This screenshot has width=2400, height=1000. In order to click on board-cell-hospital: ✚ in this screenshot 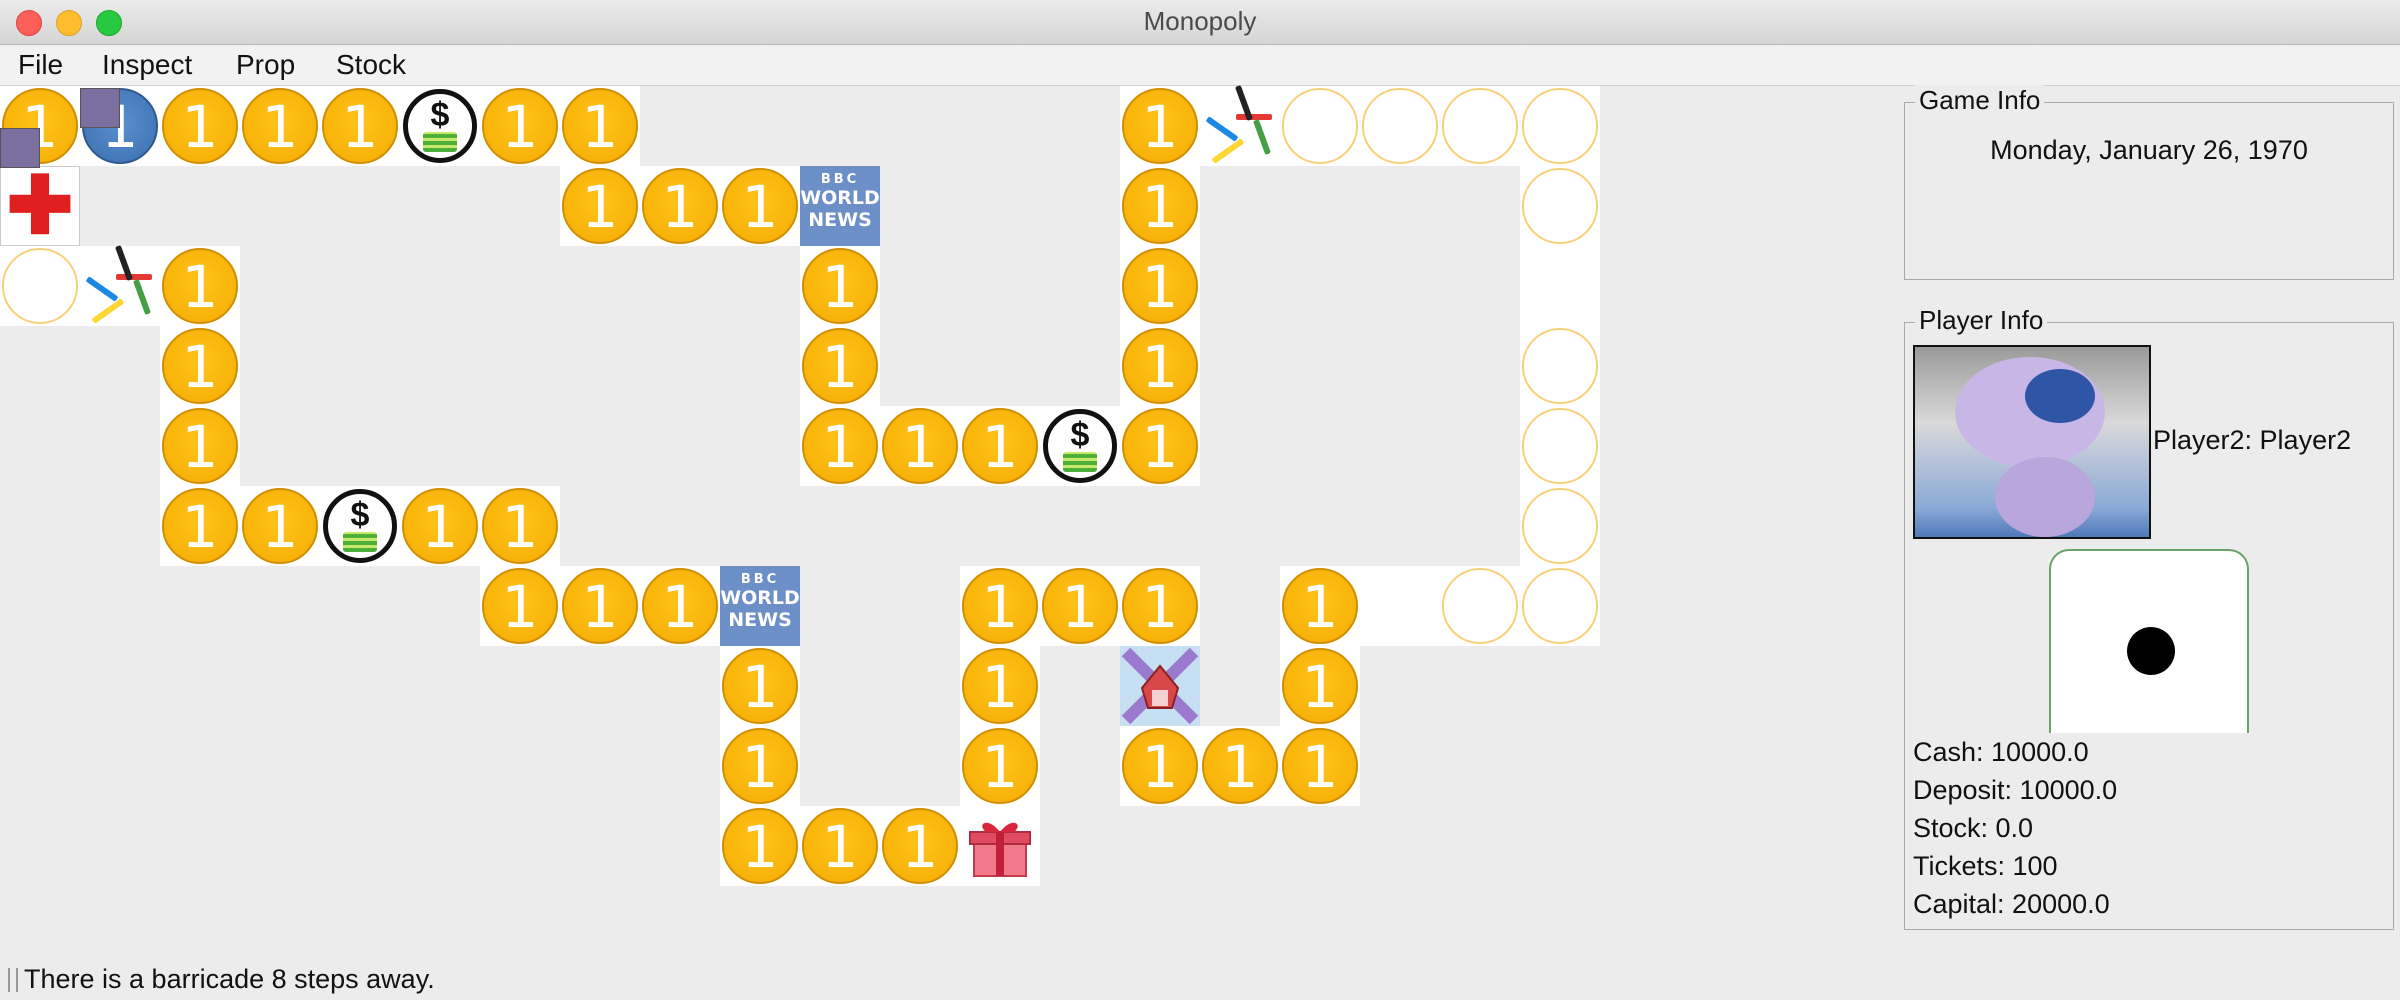, I will do `click(40, 206)`.